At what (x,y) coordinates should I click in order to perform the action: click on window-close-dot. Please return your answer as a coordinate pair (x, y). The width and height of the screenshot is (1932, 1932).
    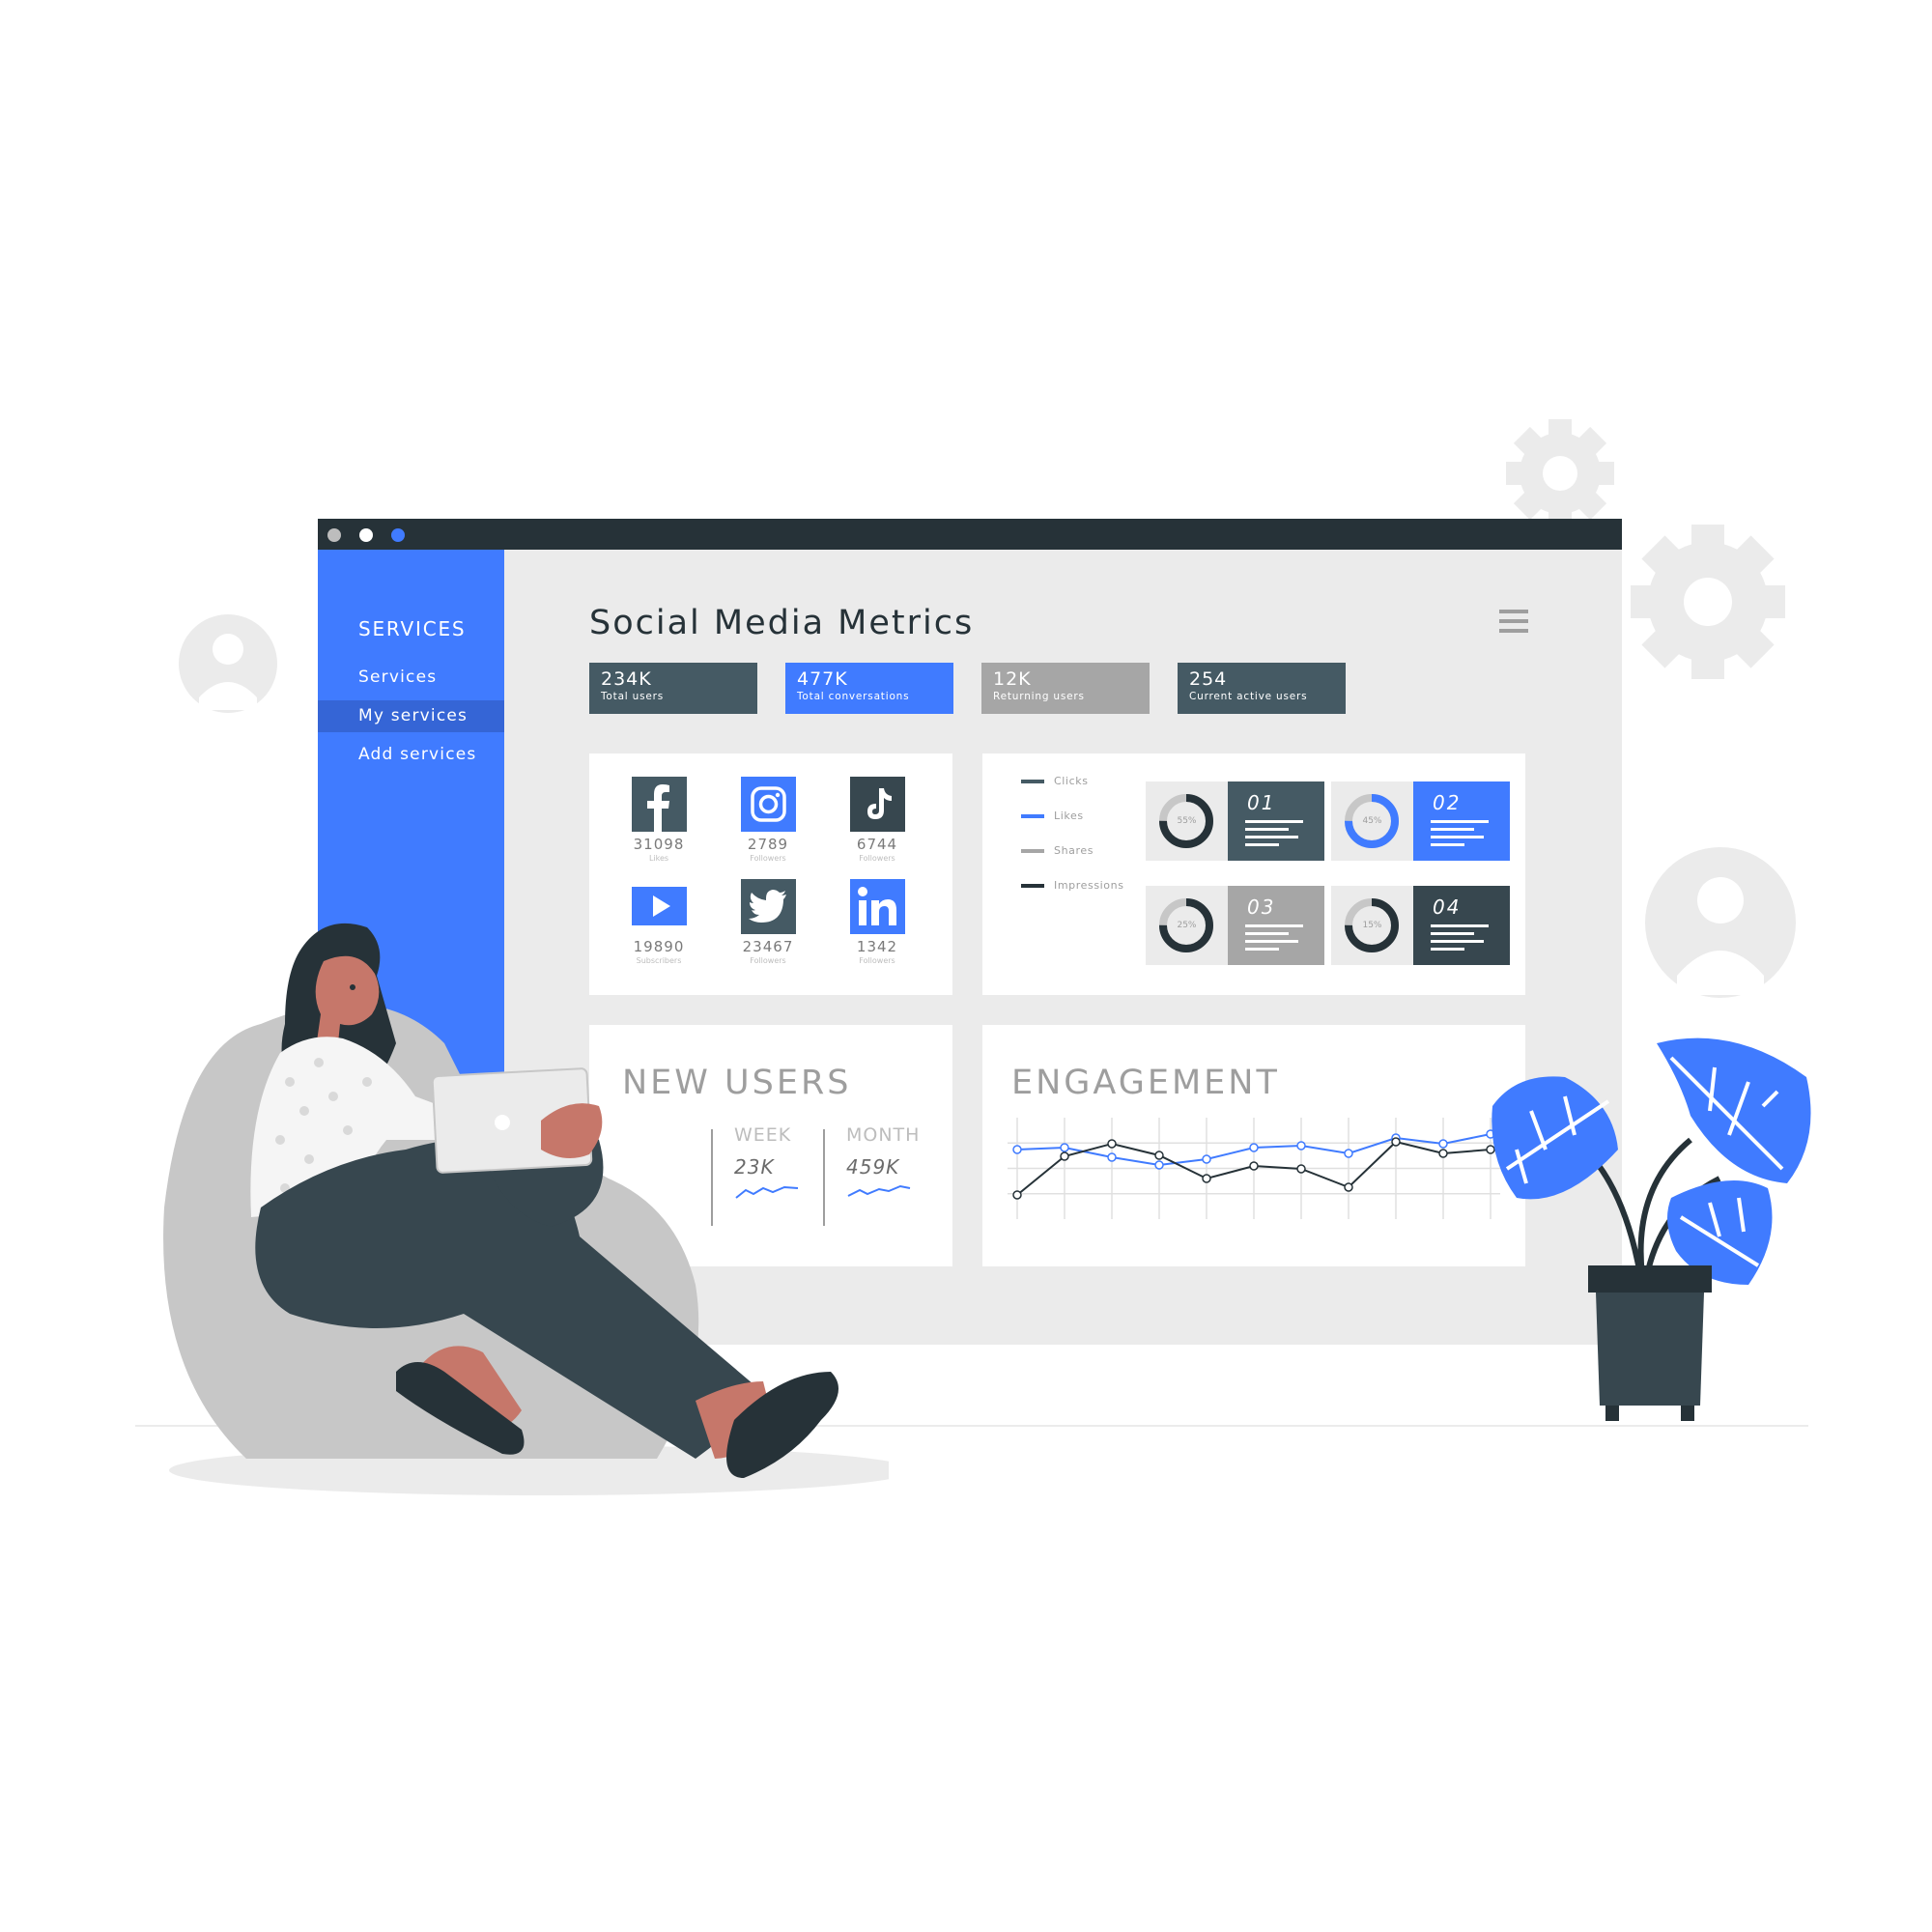
    Looking at the image, I should click on (334, 535).